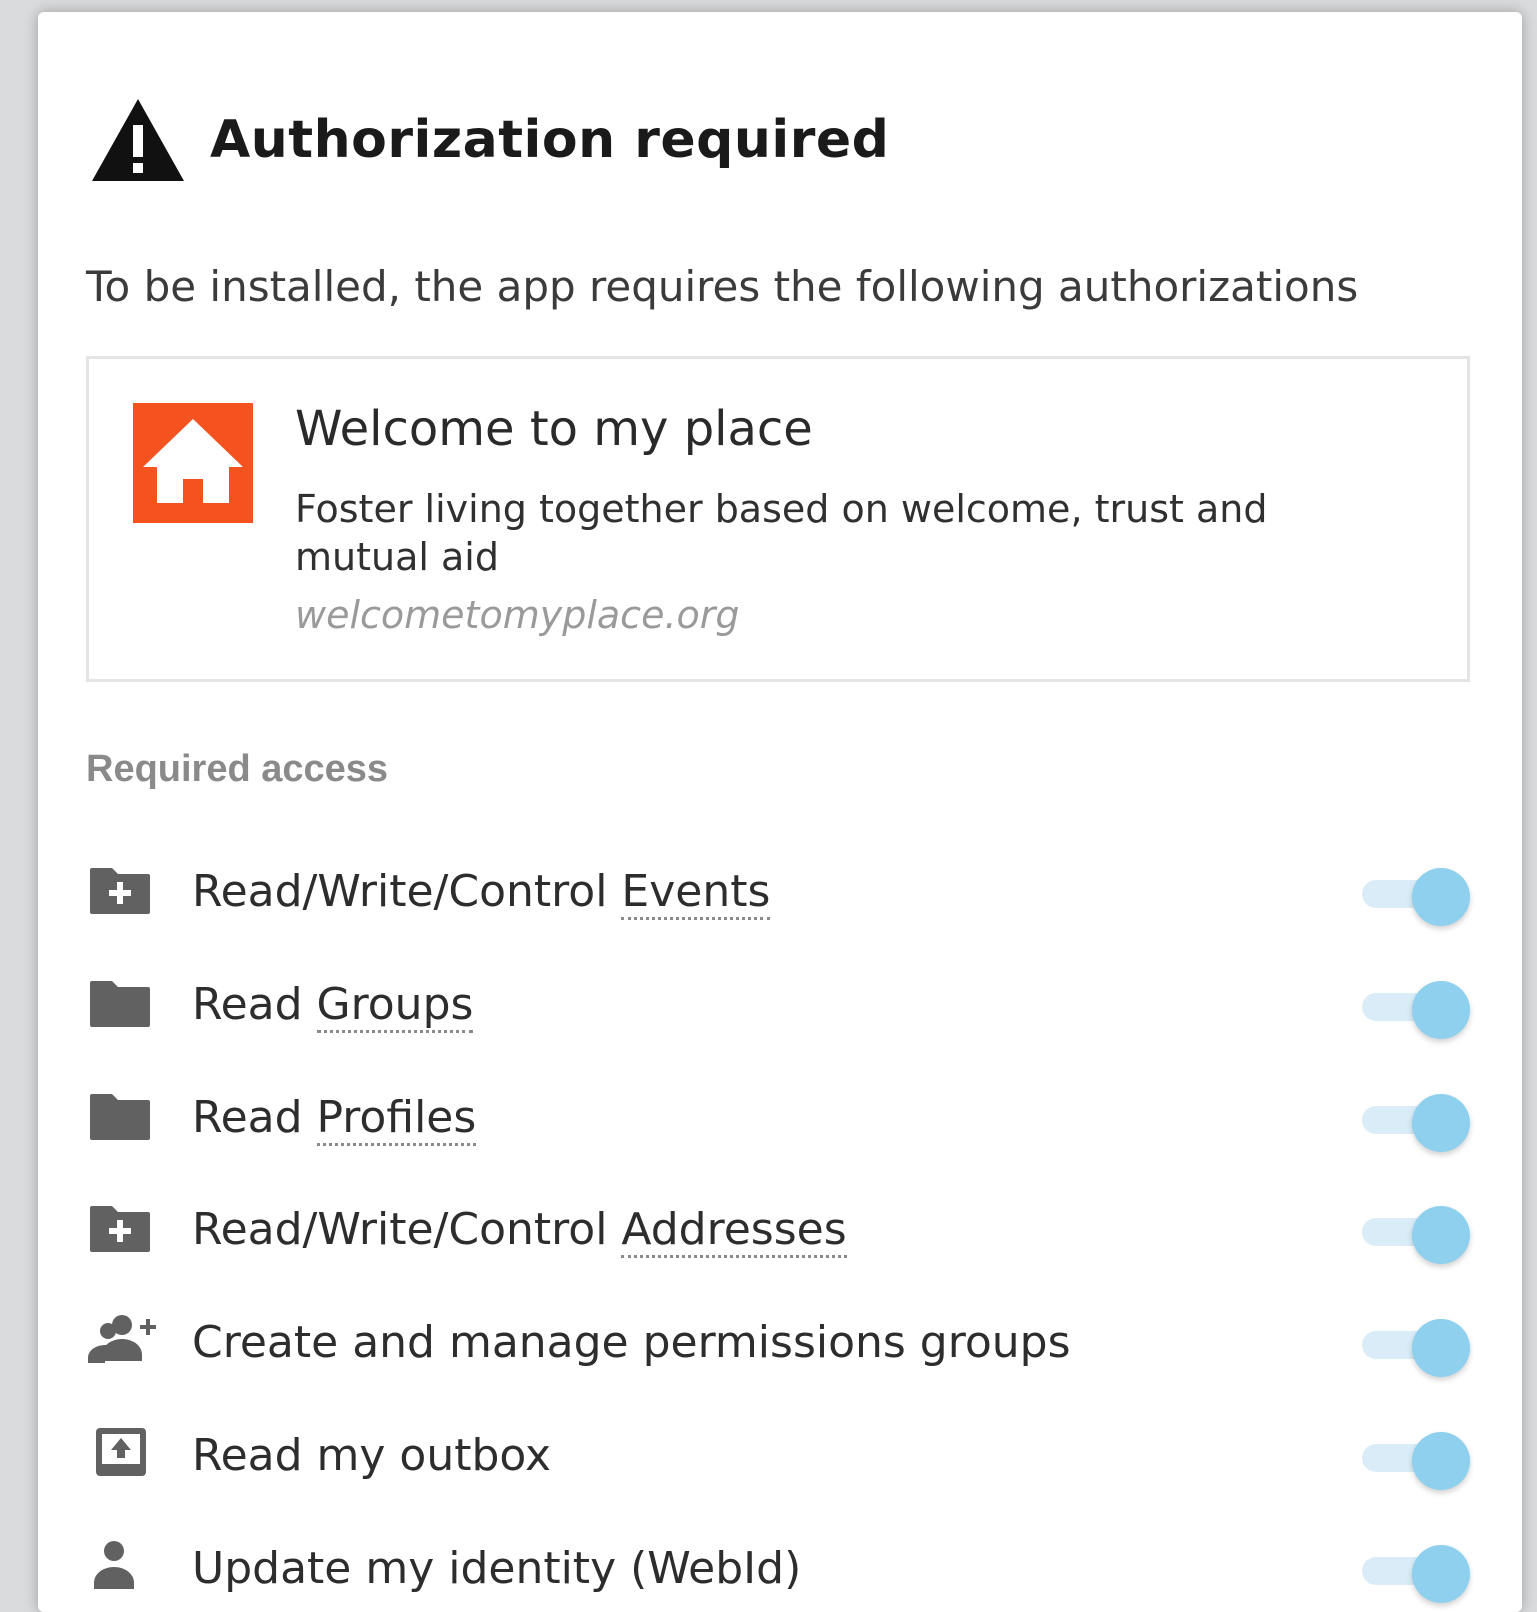 Image resolution: width=1537 pixels, height=1612 pixels. I want to click on app-name: Welcome to my place, so click(554, 429).